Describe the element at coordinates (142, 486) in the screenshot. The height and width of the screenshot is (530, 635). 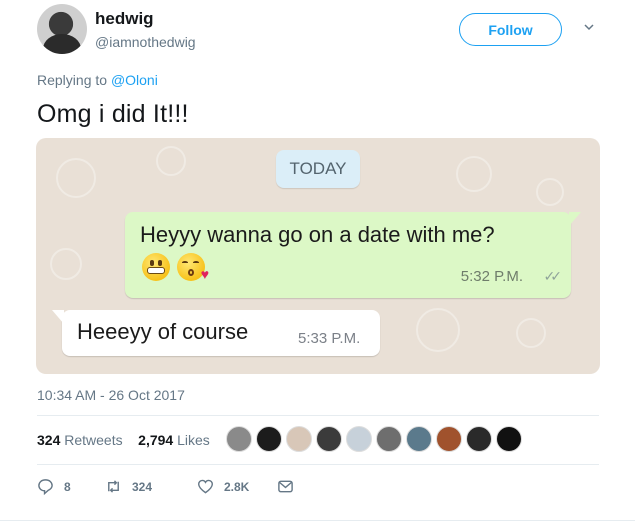
I see `retweet-count: 324` at that location.